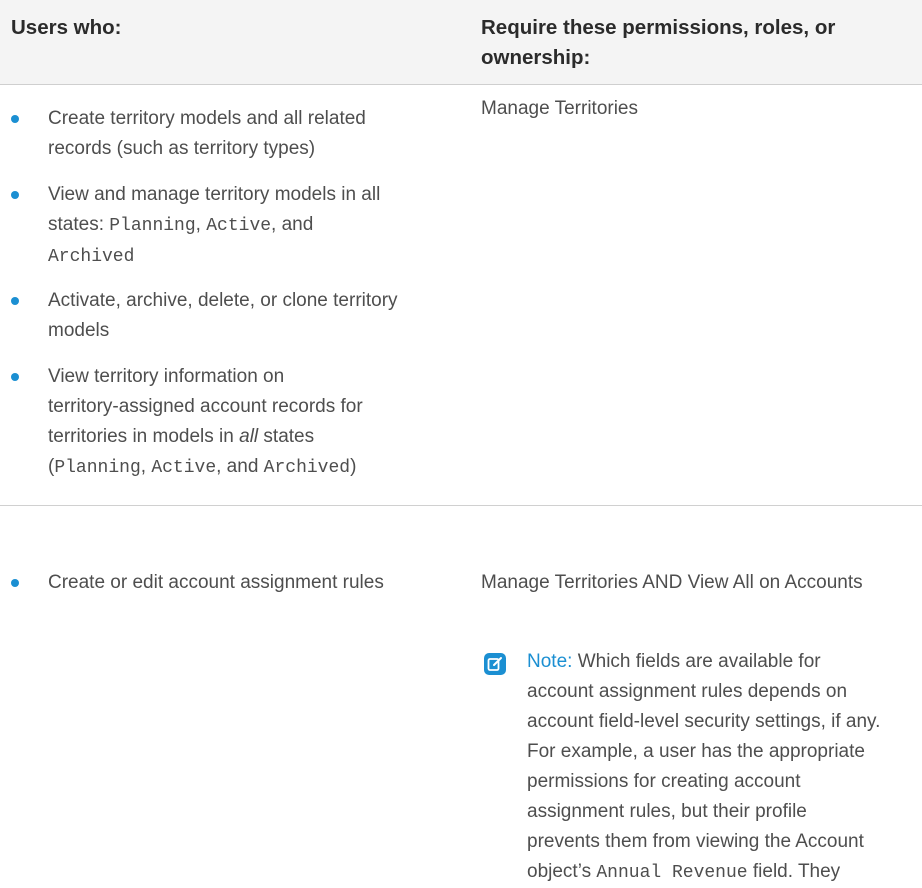  What do you see at coordinates (286, 436) in the screenshot?
I see `list-item-text: states` at bounding box center [286, 436].